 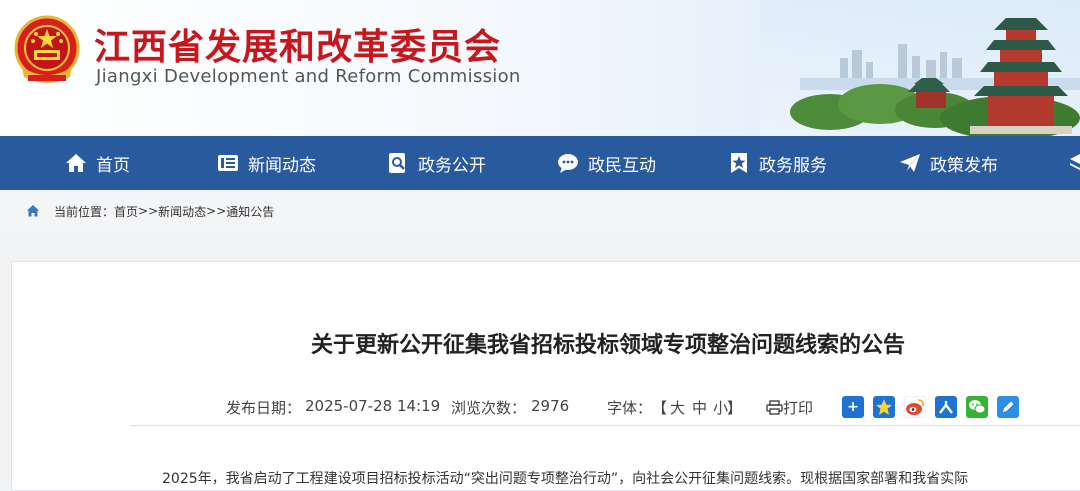 I want to click on nav-item-services: 政务服务, so click(x=777, y=163).